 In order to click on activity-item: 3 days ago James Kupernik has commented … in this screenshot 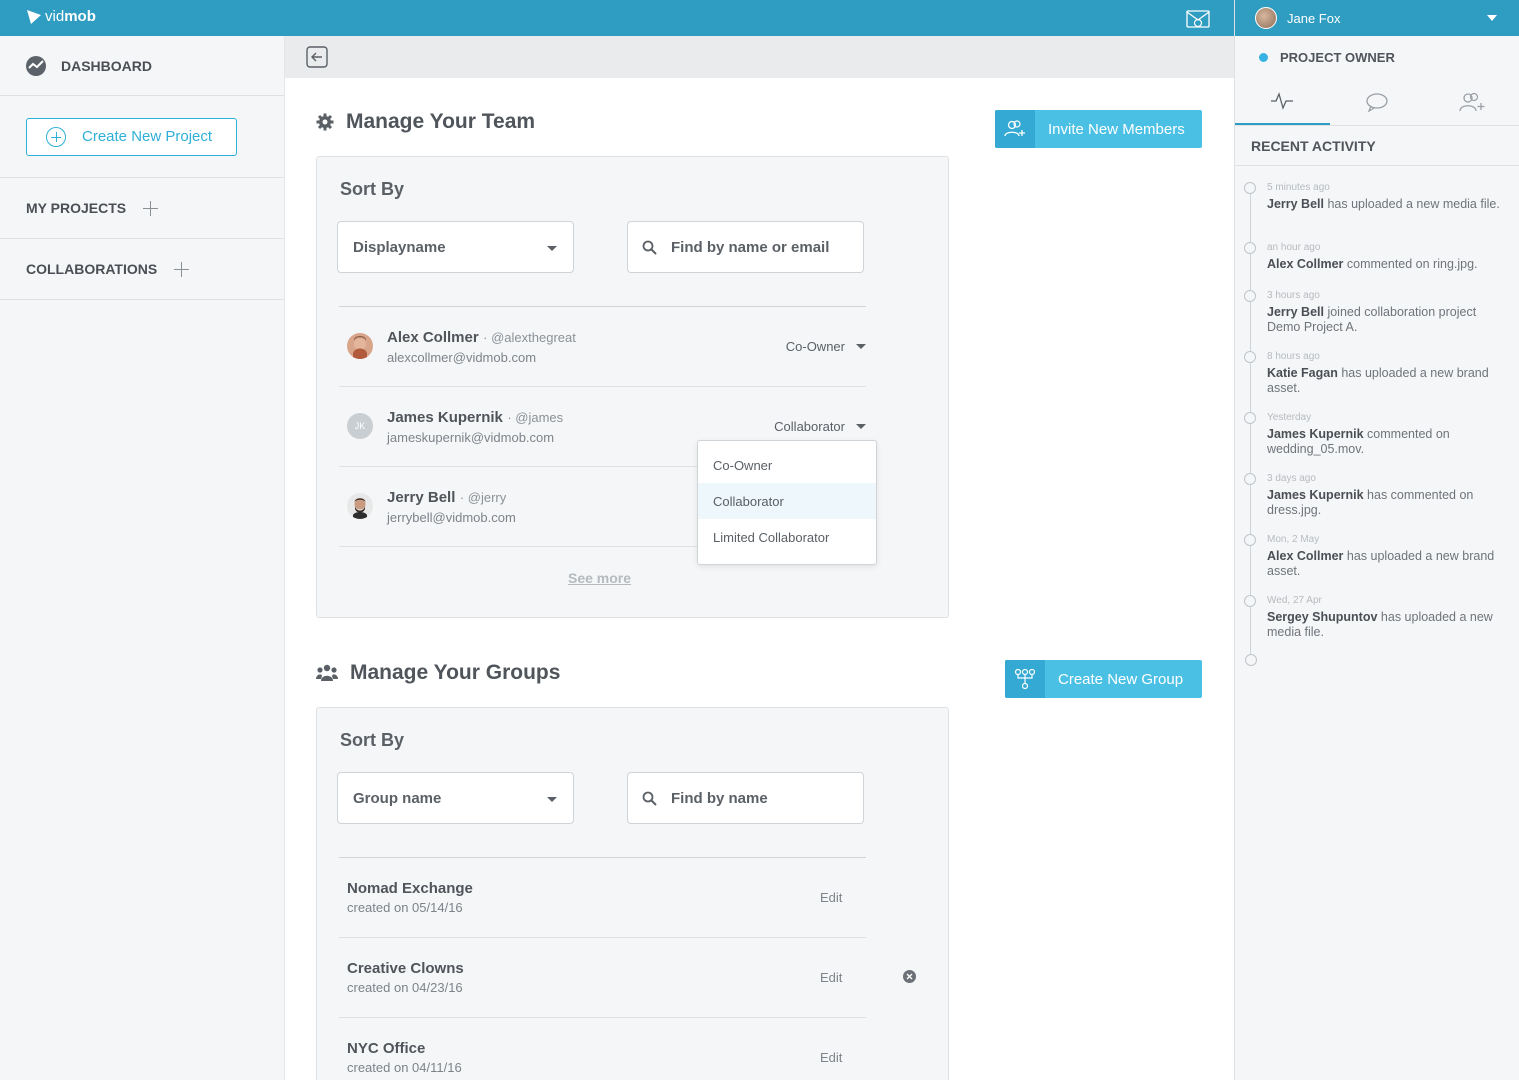, I will do `click(1373, 494)`.